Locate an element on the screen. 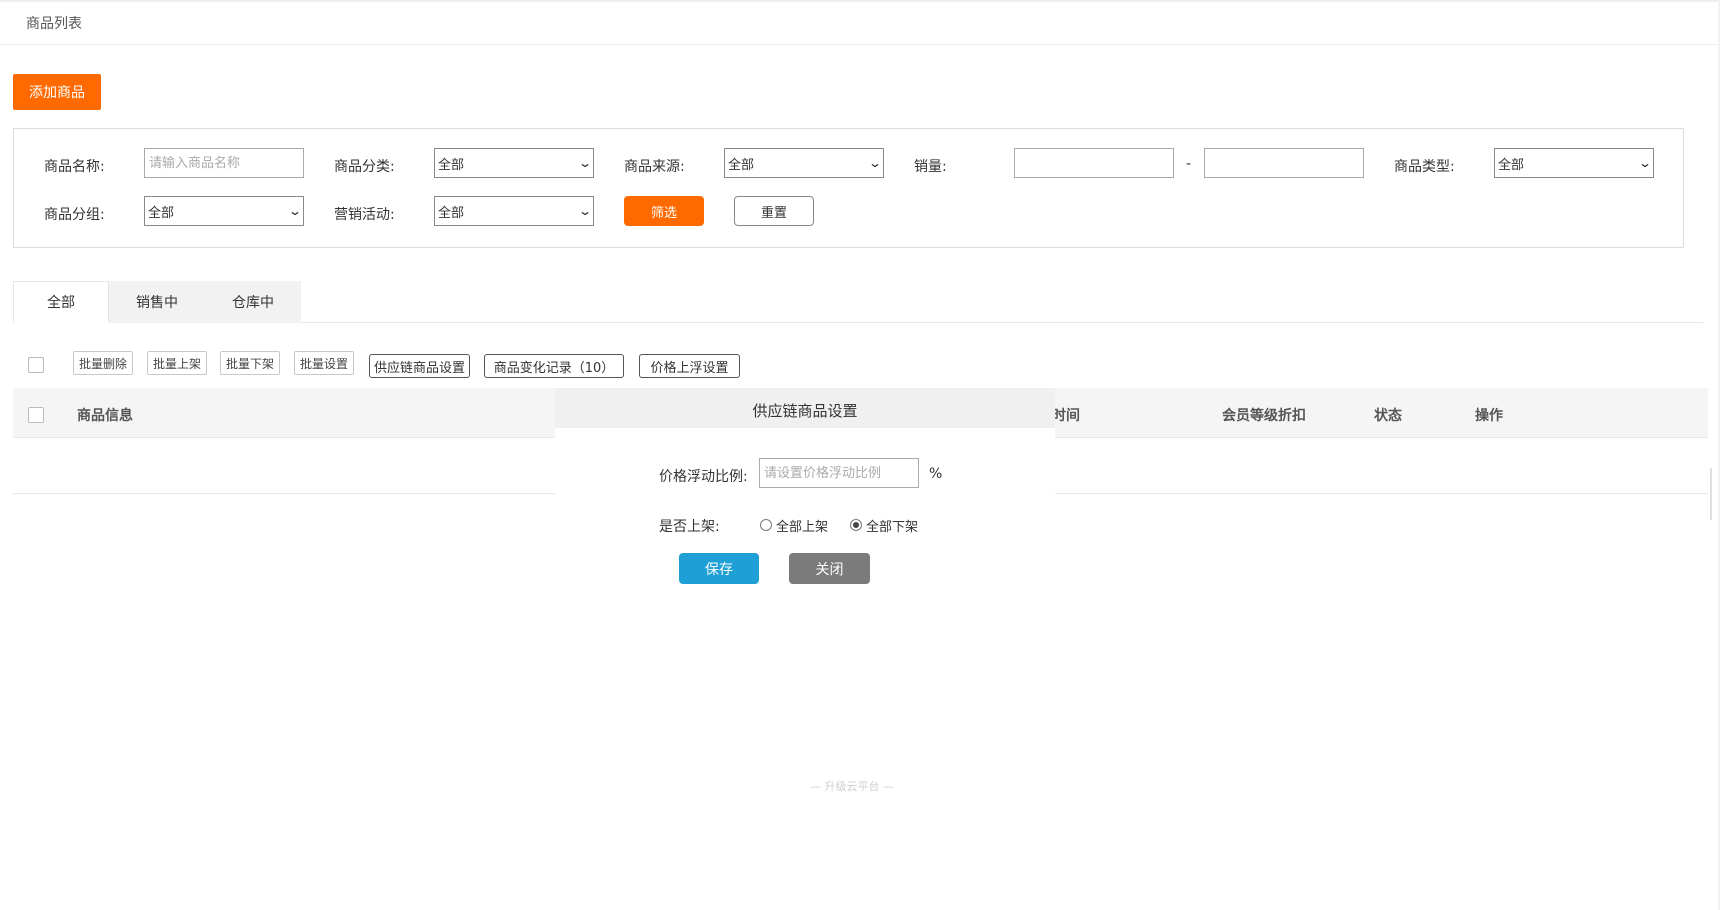  filter-panel is located at coordinates (848, 188).